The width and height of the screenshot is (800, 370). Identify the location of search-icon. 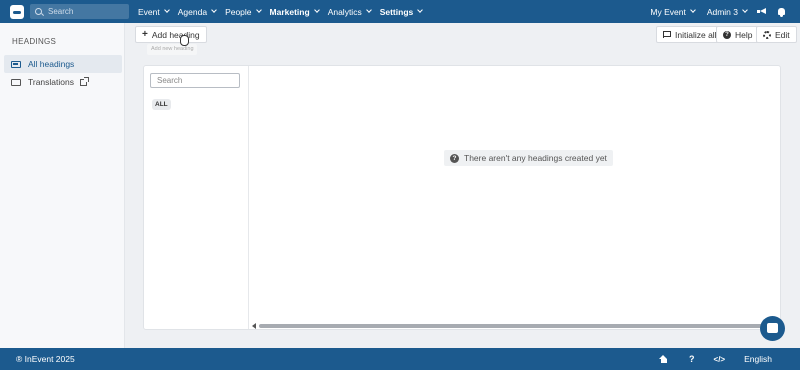
(38, 11).